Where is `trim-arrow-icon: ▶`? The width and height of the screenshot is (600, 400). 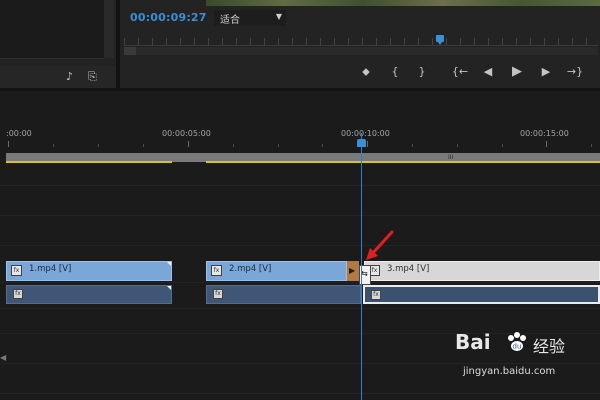
trim-arrow-icon: ▶ is located at coordinates (352, 270).